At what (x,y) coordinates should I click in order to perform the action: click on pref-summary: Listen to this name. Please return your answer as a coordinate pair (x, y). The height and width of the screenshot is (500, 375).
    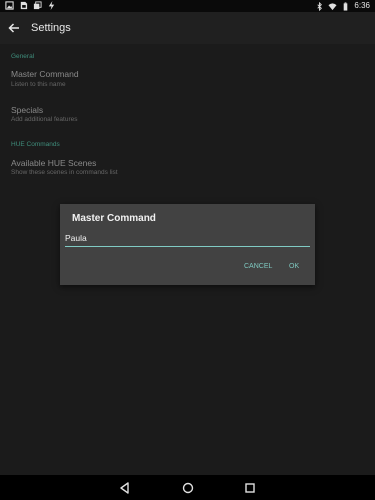
    Looking at the image, I should click on (38, 84).